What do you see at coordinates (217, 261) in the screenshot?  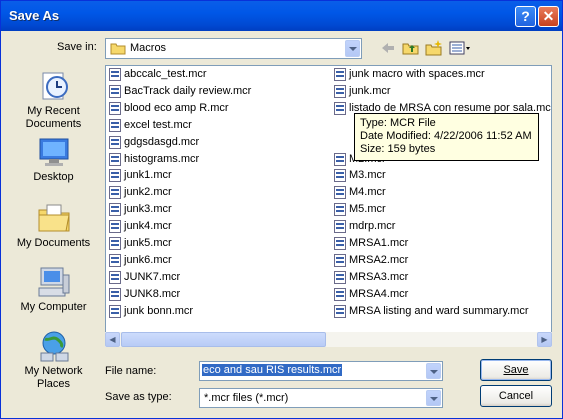 I see `file-item: junk6.mcr` at bounding box center [217, 261].